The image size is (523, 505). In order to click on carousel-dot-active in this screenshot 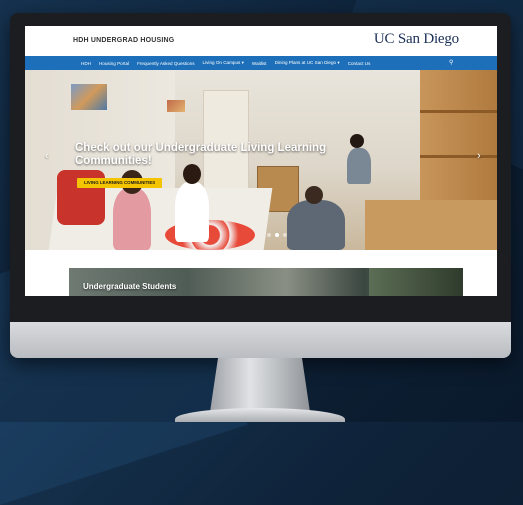, I will do `click(277, 235)`.